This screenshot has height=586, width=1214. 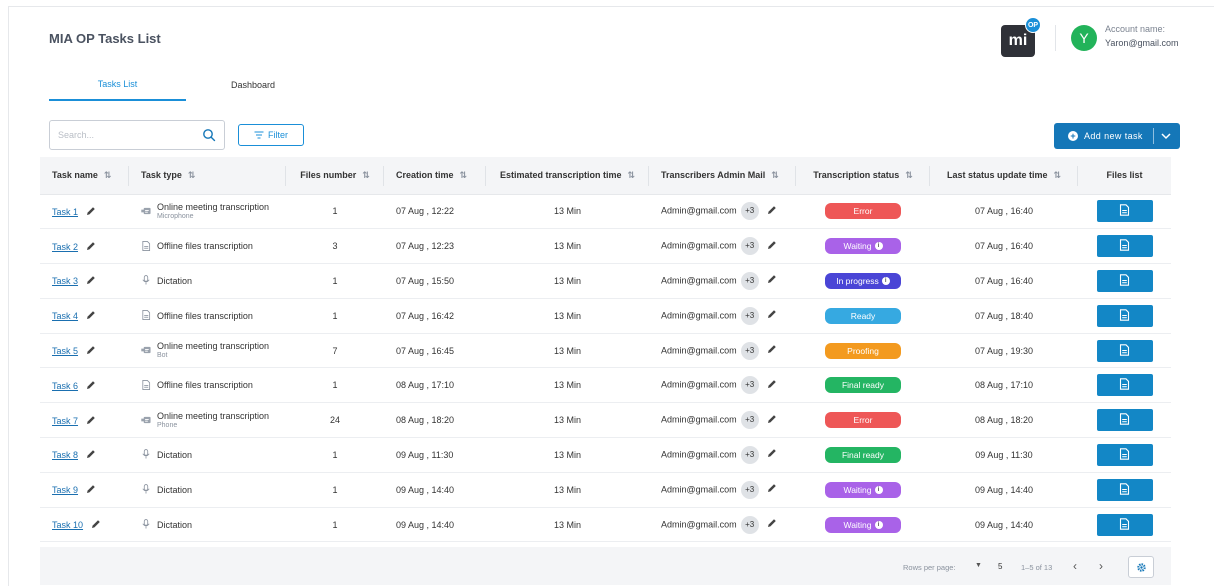 I want to click on search-input, so click(x=128, y=135).